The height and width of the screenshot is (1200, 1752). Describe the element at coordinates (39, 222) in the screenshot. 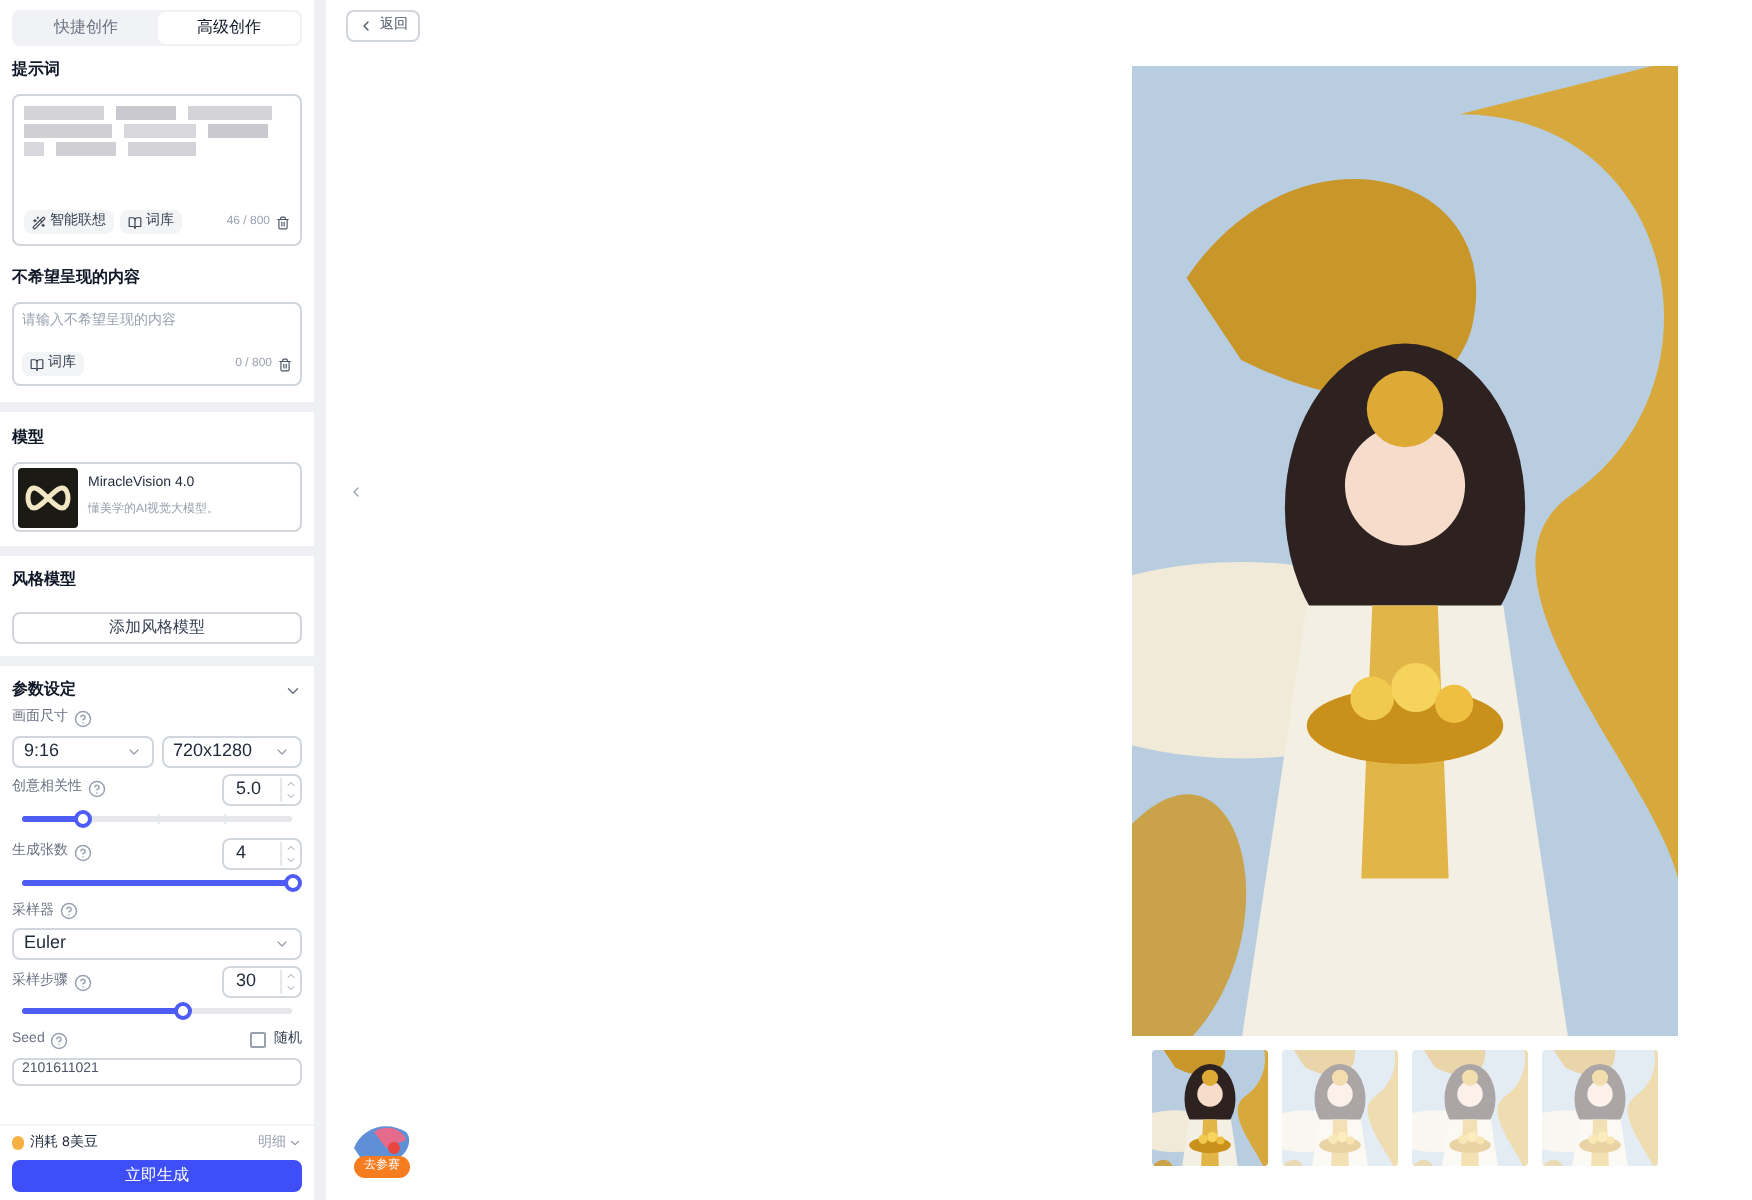

I see `wand-icon` at that location.